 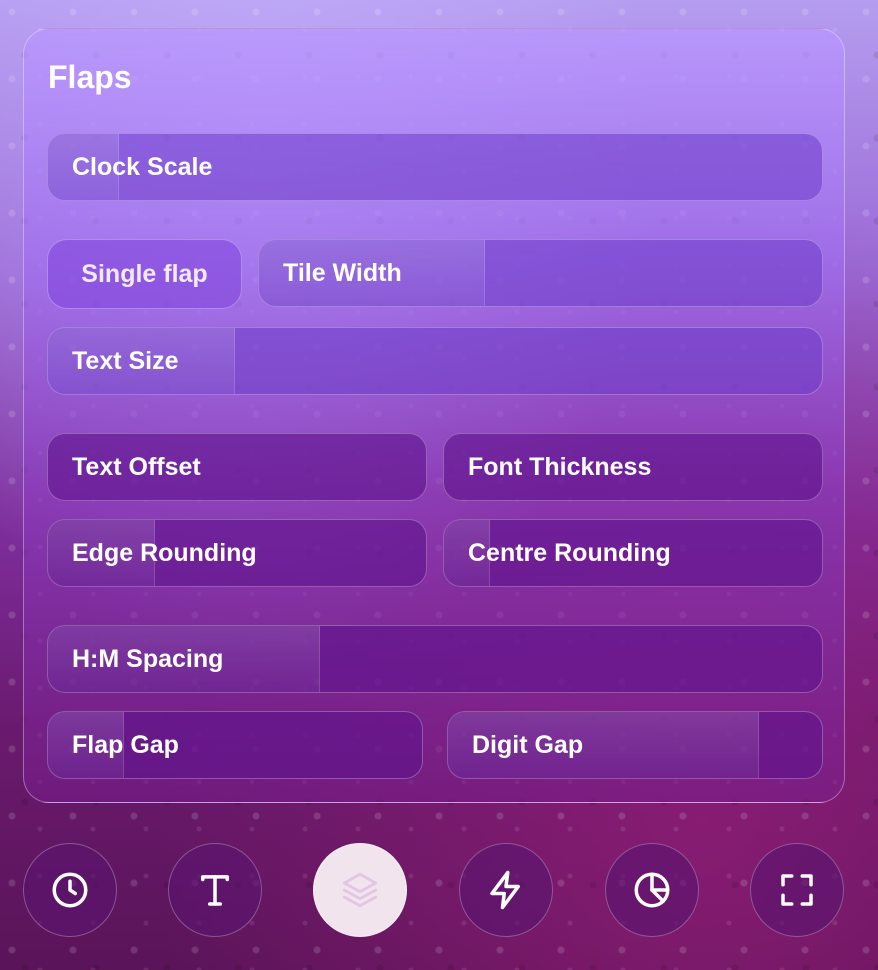 I want to click on text-nav-button, so click(x=215, y=890).